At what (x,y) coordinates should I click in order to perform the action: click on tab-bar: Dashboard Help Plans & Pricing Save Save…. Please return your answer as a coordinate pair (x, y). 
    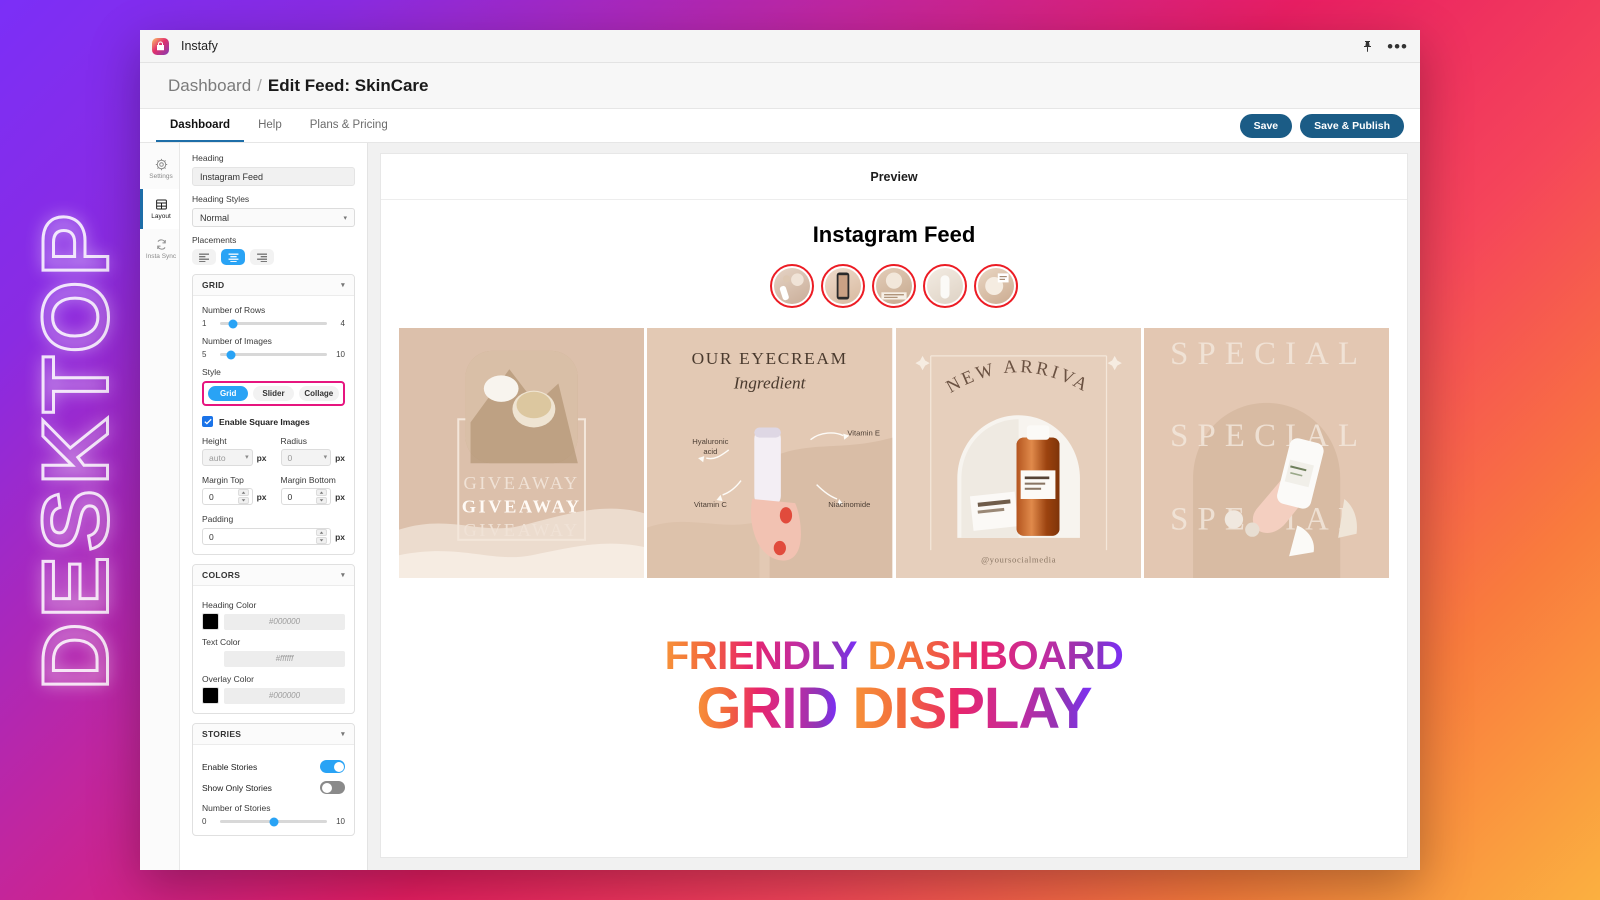
    Looking at the image, I should click on (780, 126).